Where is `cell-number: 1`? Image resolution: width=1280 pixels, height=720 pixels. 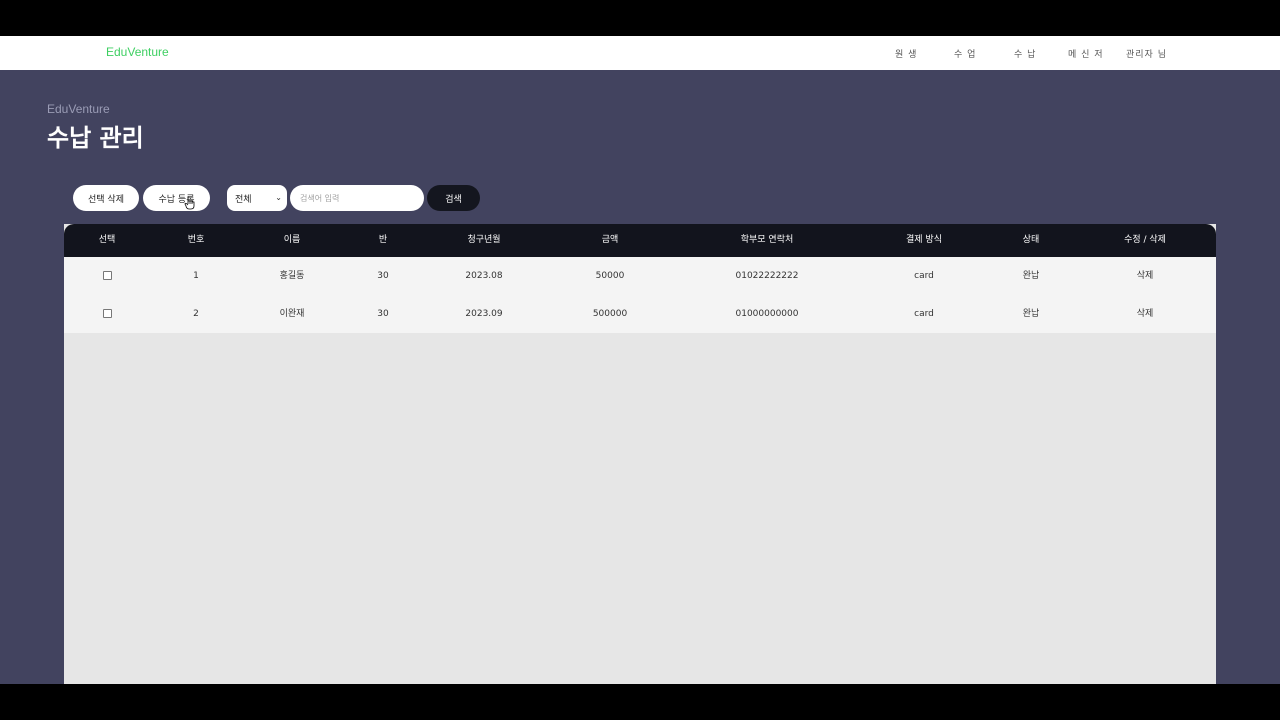
cell-number: 1 is located at coordinates (196, 276).